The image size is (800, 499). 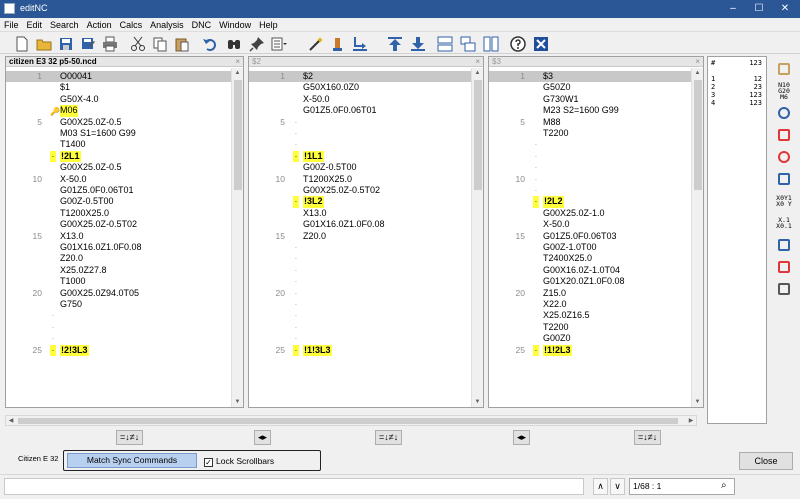 What do you see at coordinates (522, 437) in the screenshot?
I see `link-panels-button-2: ◂▸` at bounding box center [522, 437].